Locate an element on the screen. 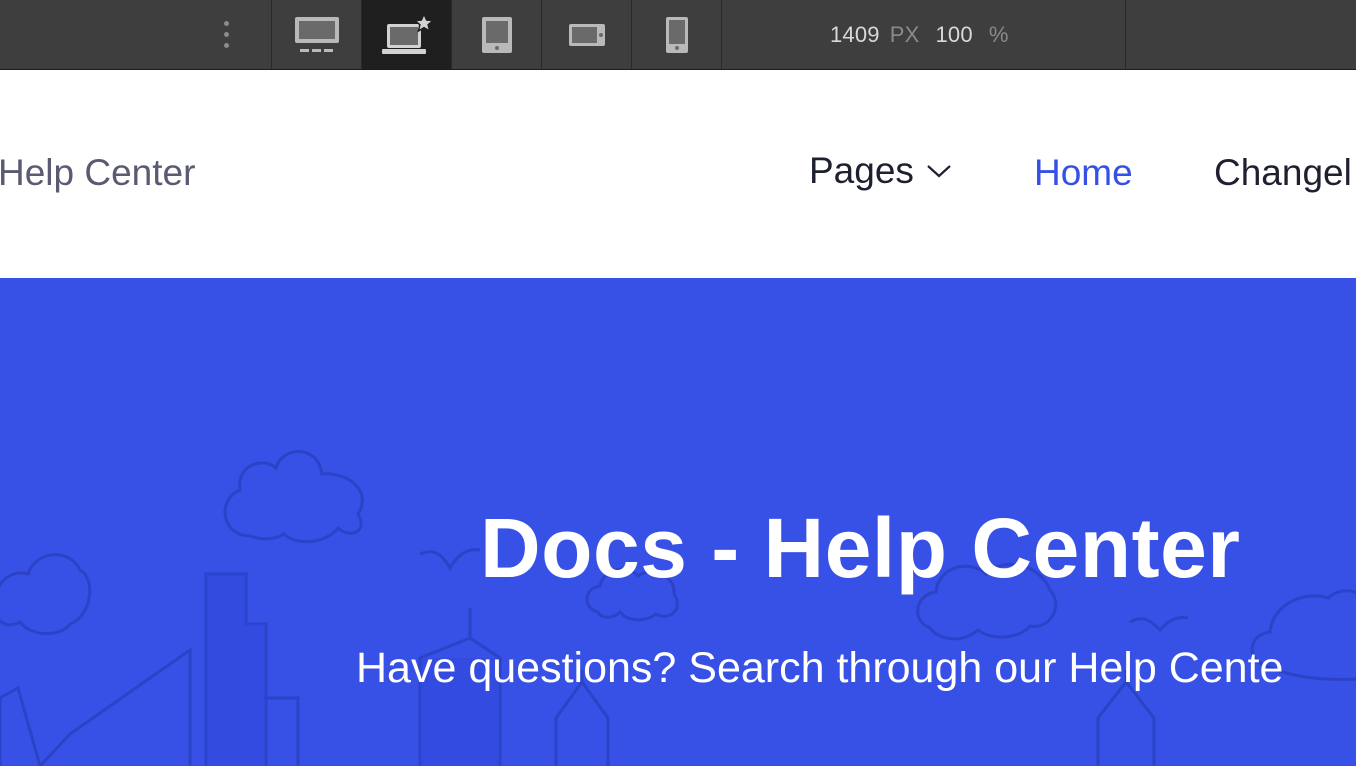  nav-link-changelog: Changel is located at coordinates (1283, 173).